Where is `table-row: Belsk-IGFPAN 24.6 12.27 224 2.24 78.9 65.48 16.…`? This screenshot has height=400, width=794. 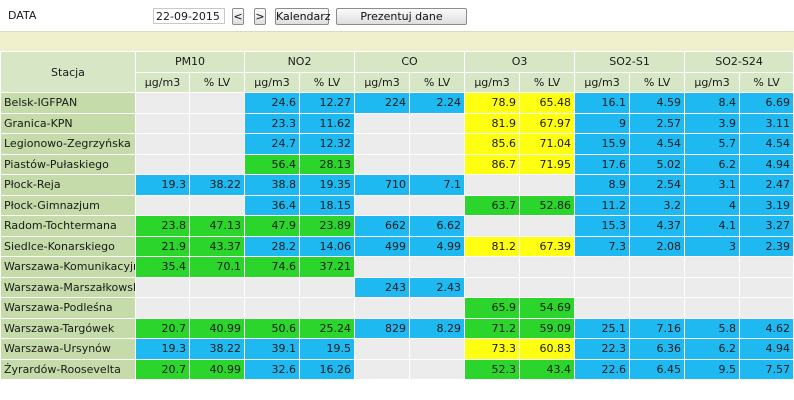
table-row: Belsk-IGFPAN 24.6 12.27 224 2.24 78.9 65.48 16.… is located at coordinates (397, 103).